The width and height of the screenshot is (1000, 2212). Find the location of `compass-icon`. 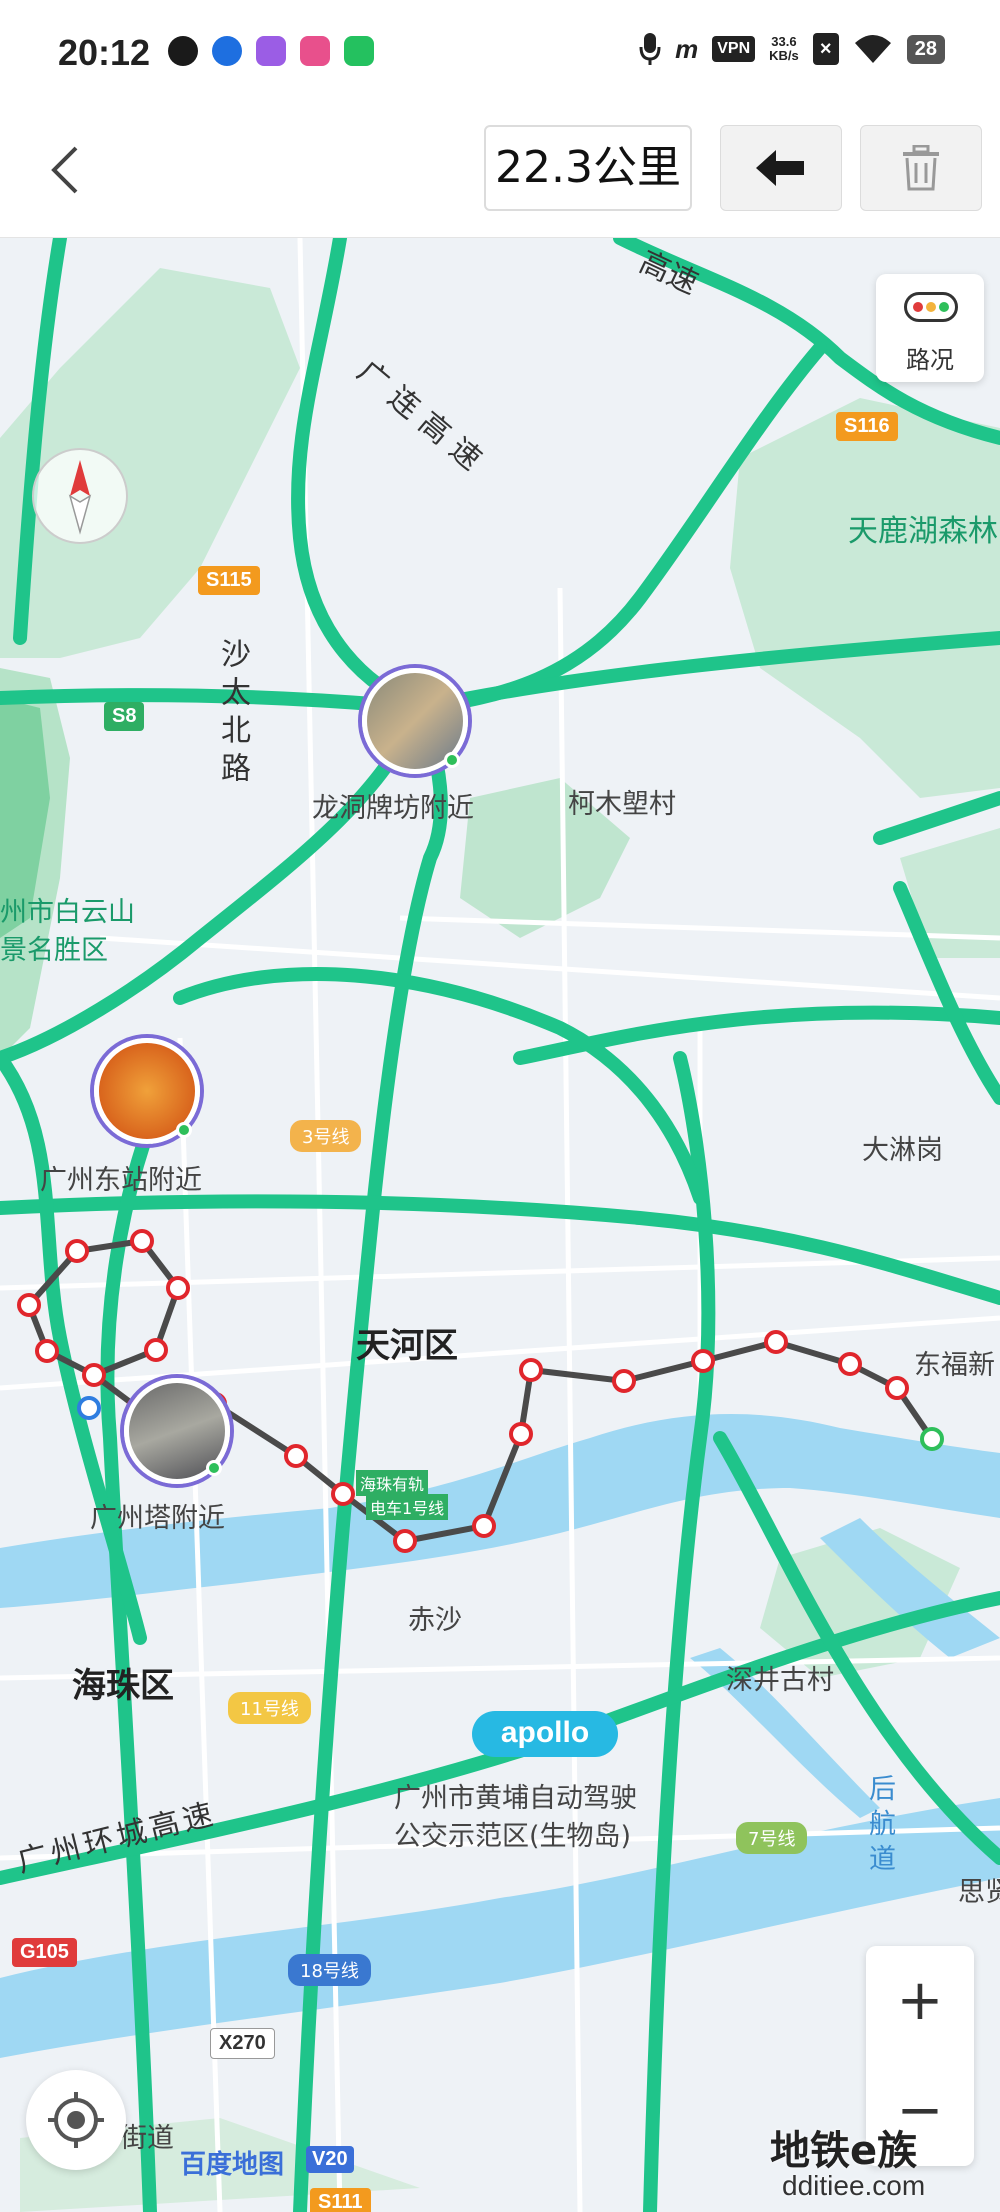

compass-icon is located at coordinates (80, 497).